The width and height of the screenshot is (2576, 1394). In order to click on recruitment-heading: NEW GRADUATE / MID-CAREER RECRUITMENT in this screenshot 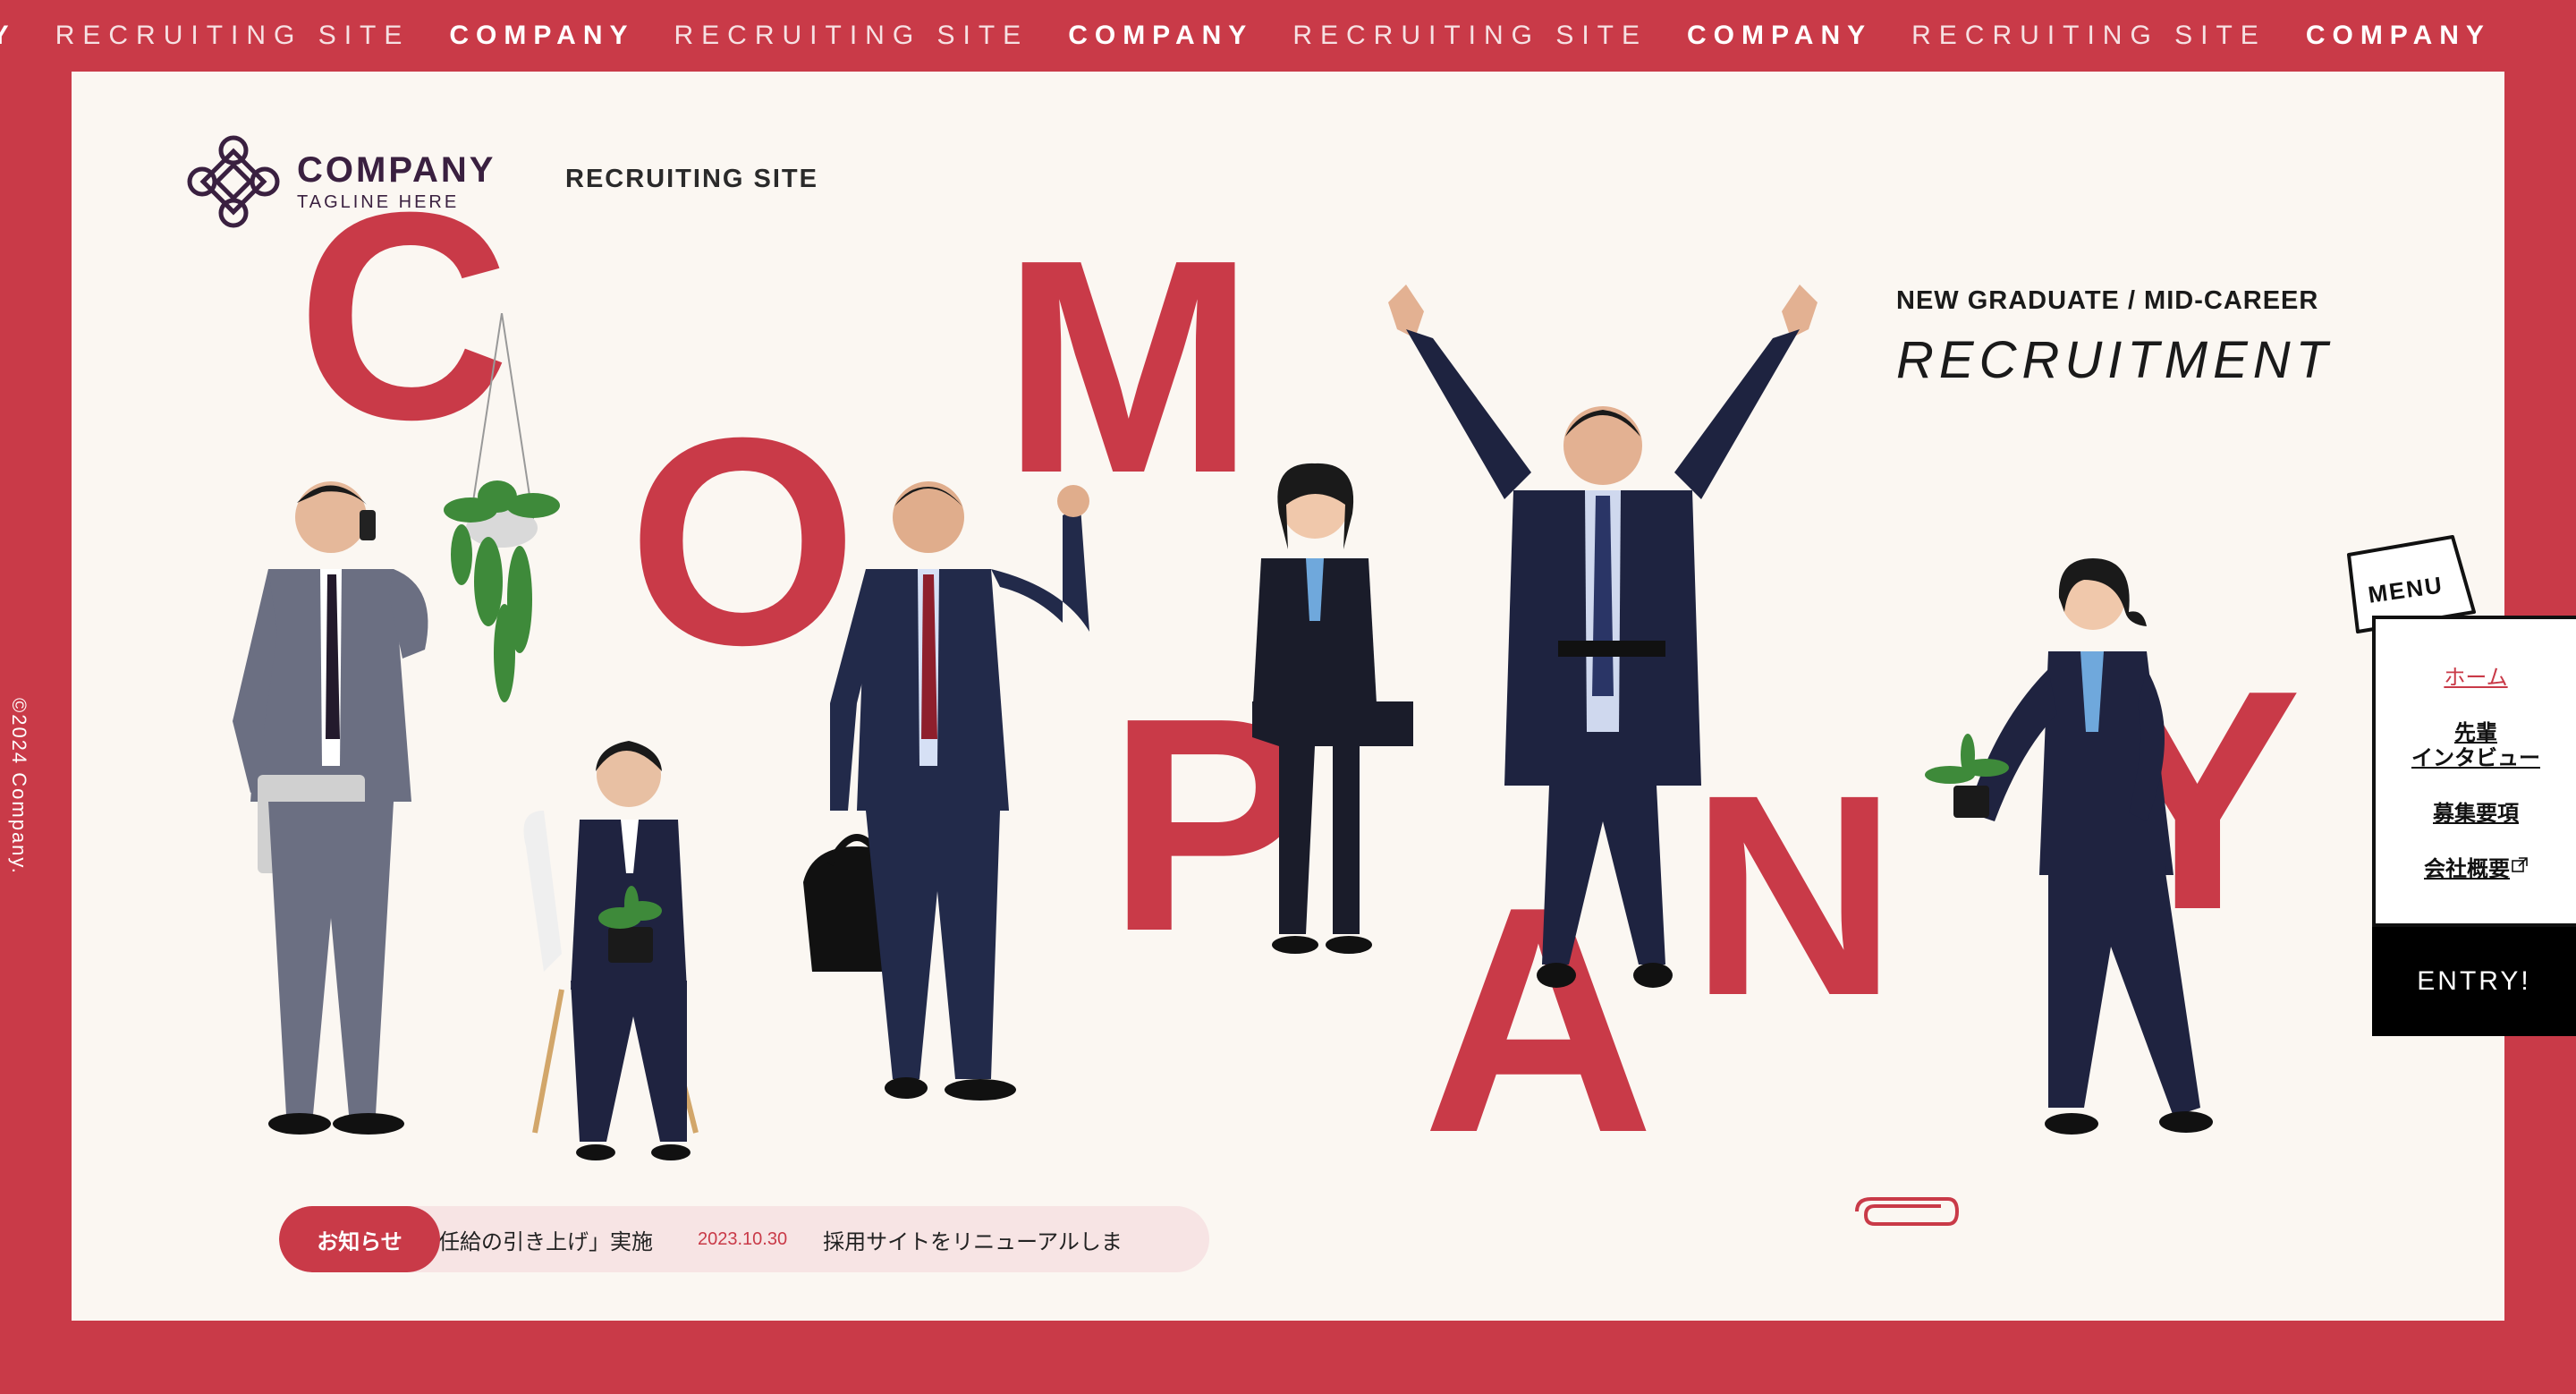, I will do `click(2114, 338)`.